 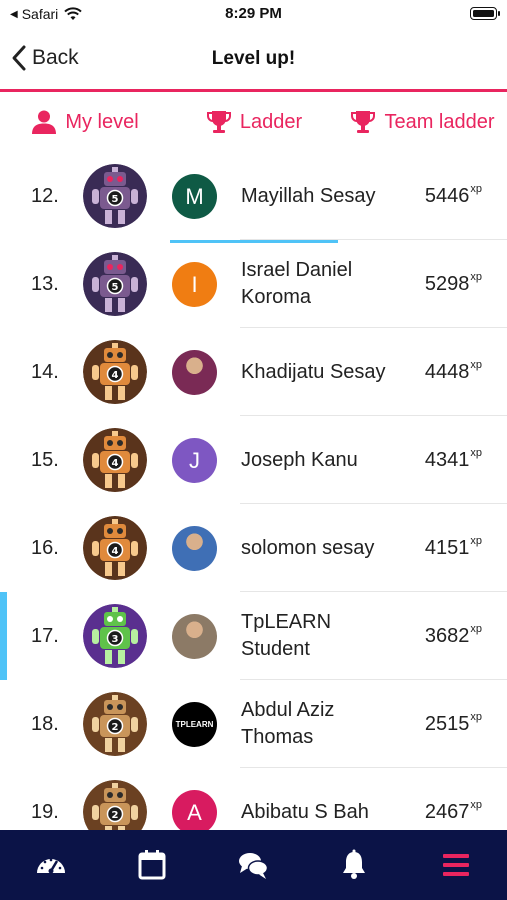 What do you see at coordinates (447, 371) in the screenshot?
I see `xp-value: 4448` at bounding box center [447, 371].